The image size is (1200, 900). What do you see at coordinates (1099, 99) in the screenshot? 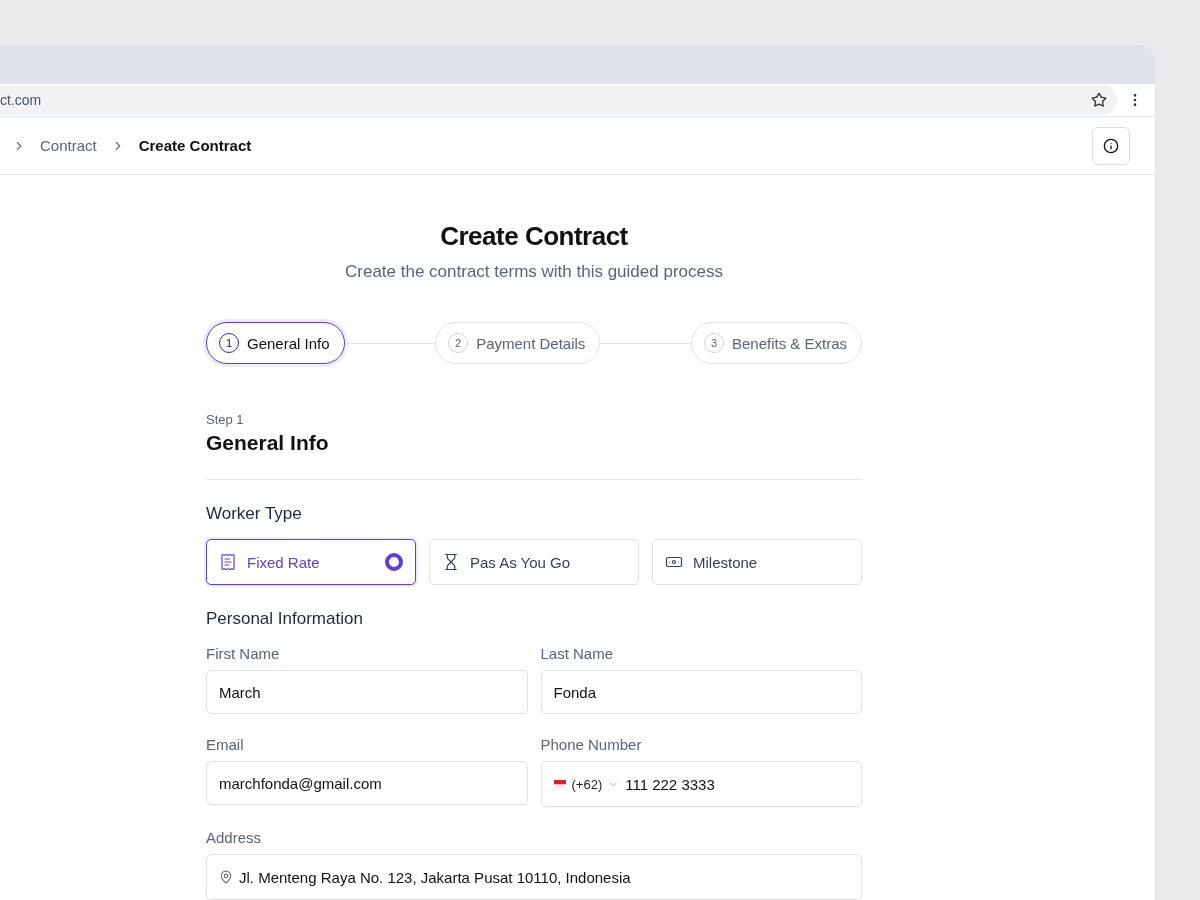
I see `star-icon` at bounding box center [1099, 99].